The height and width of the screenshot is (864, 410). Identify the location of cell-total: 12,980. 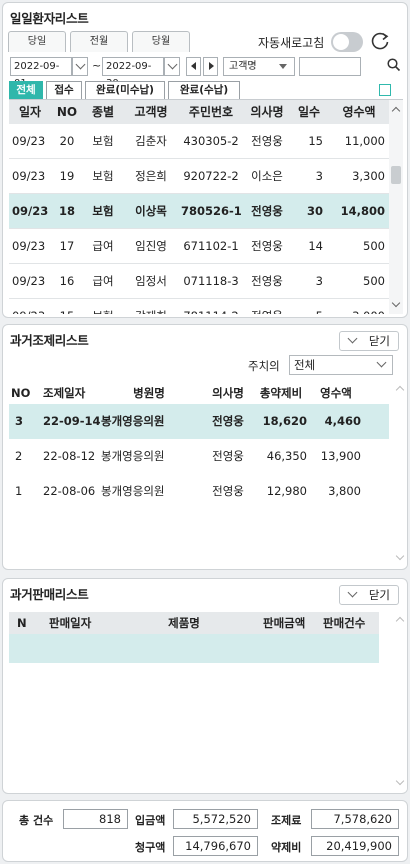
(286, 491).